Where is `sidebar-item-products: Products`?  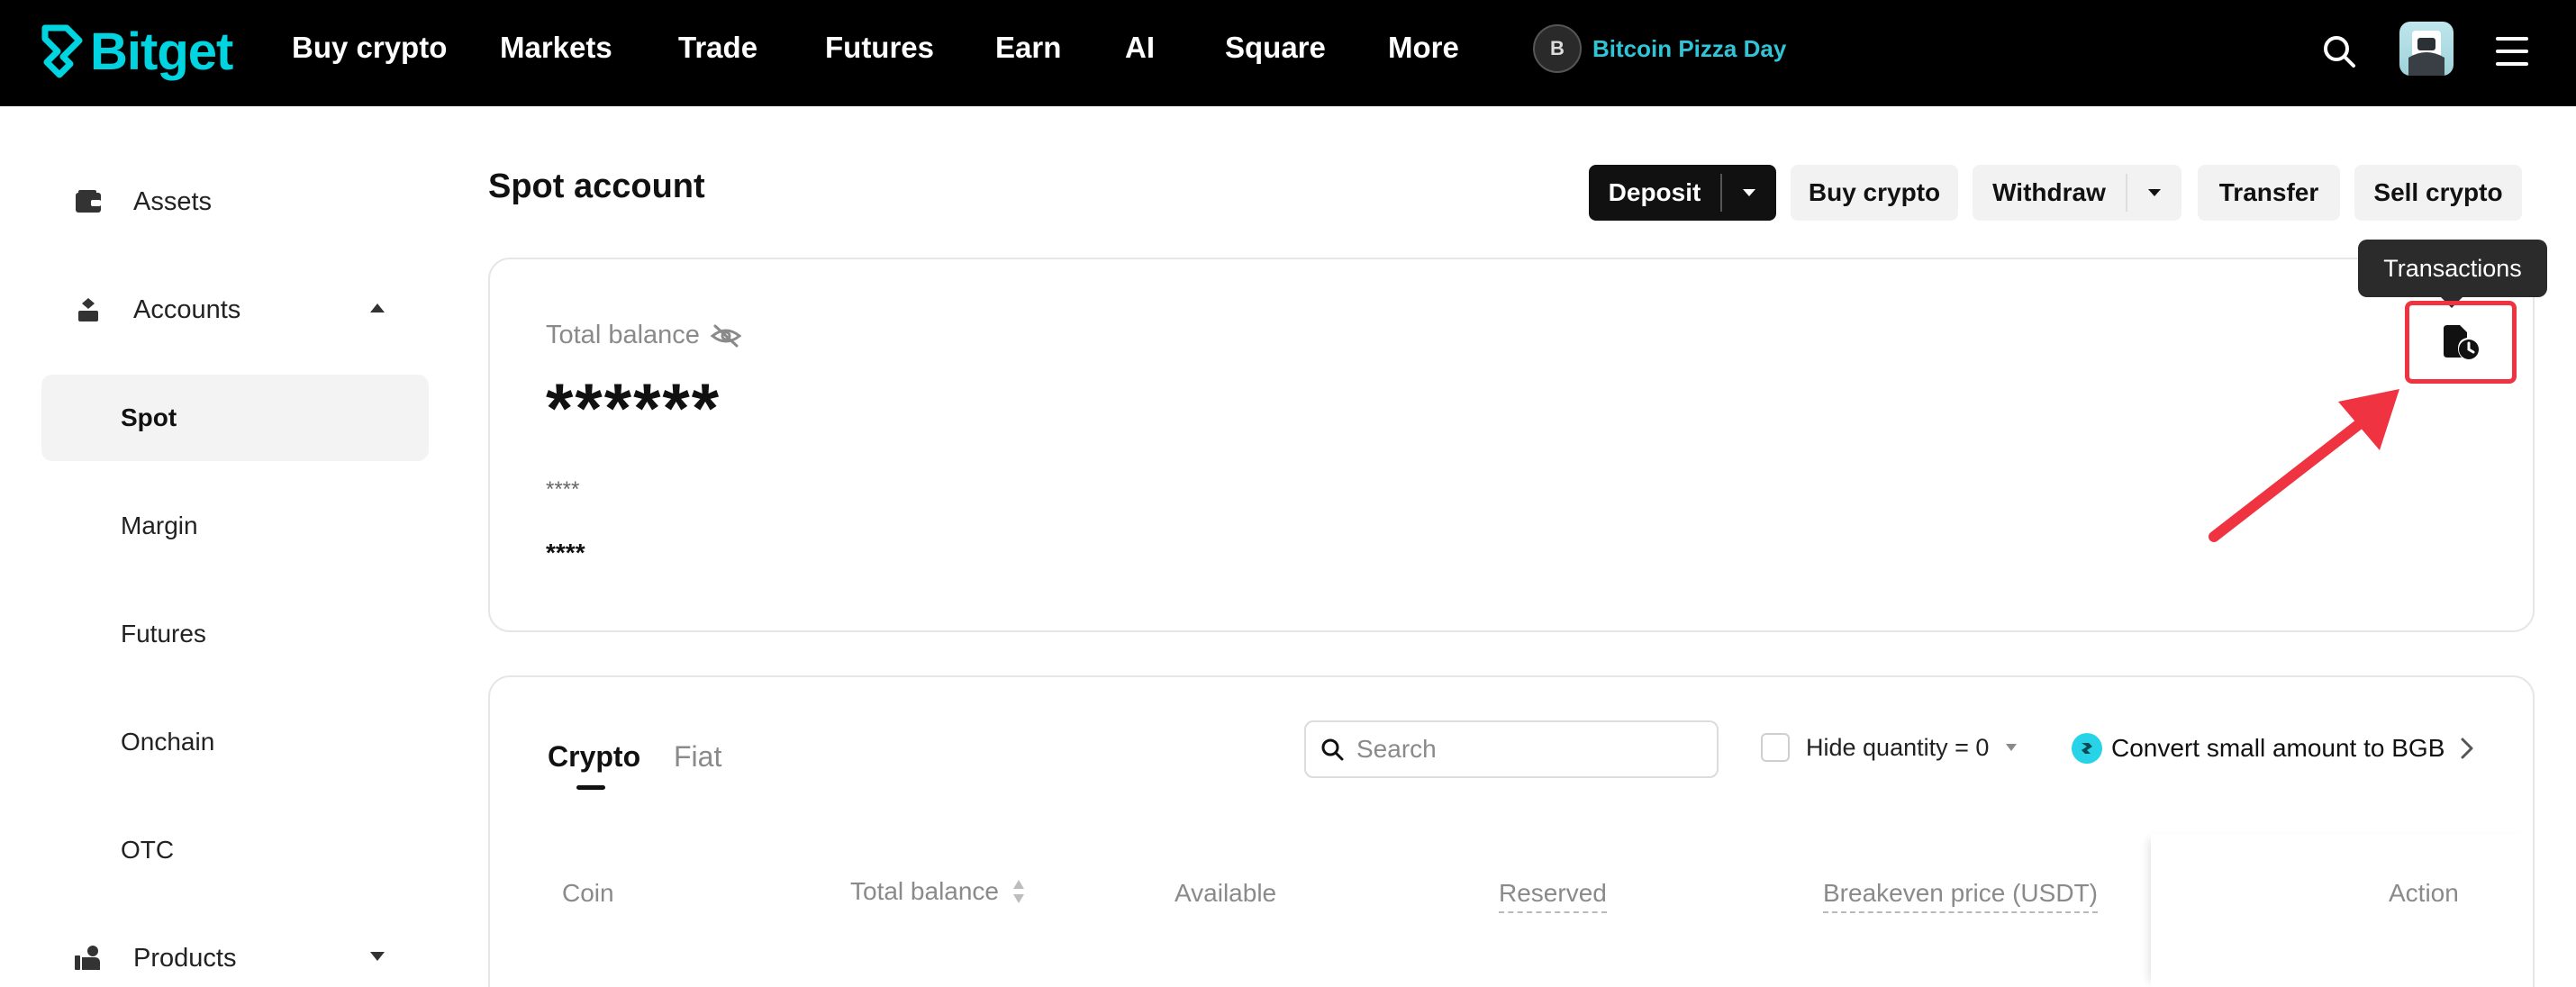 sidebar-item-products: Products is located at coordinates (235, 951).